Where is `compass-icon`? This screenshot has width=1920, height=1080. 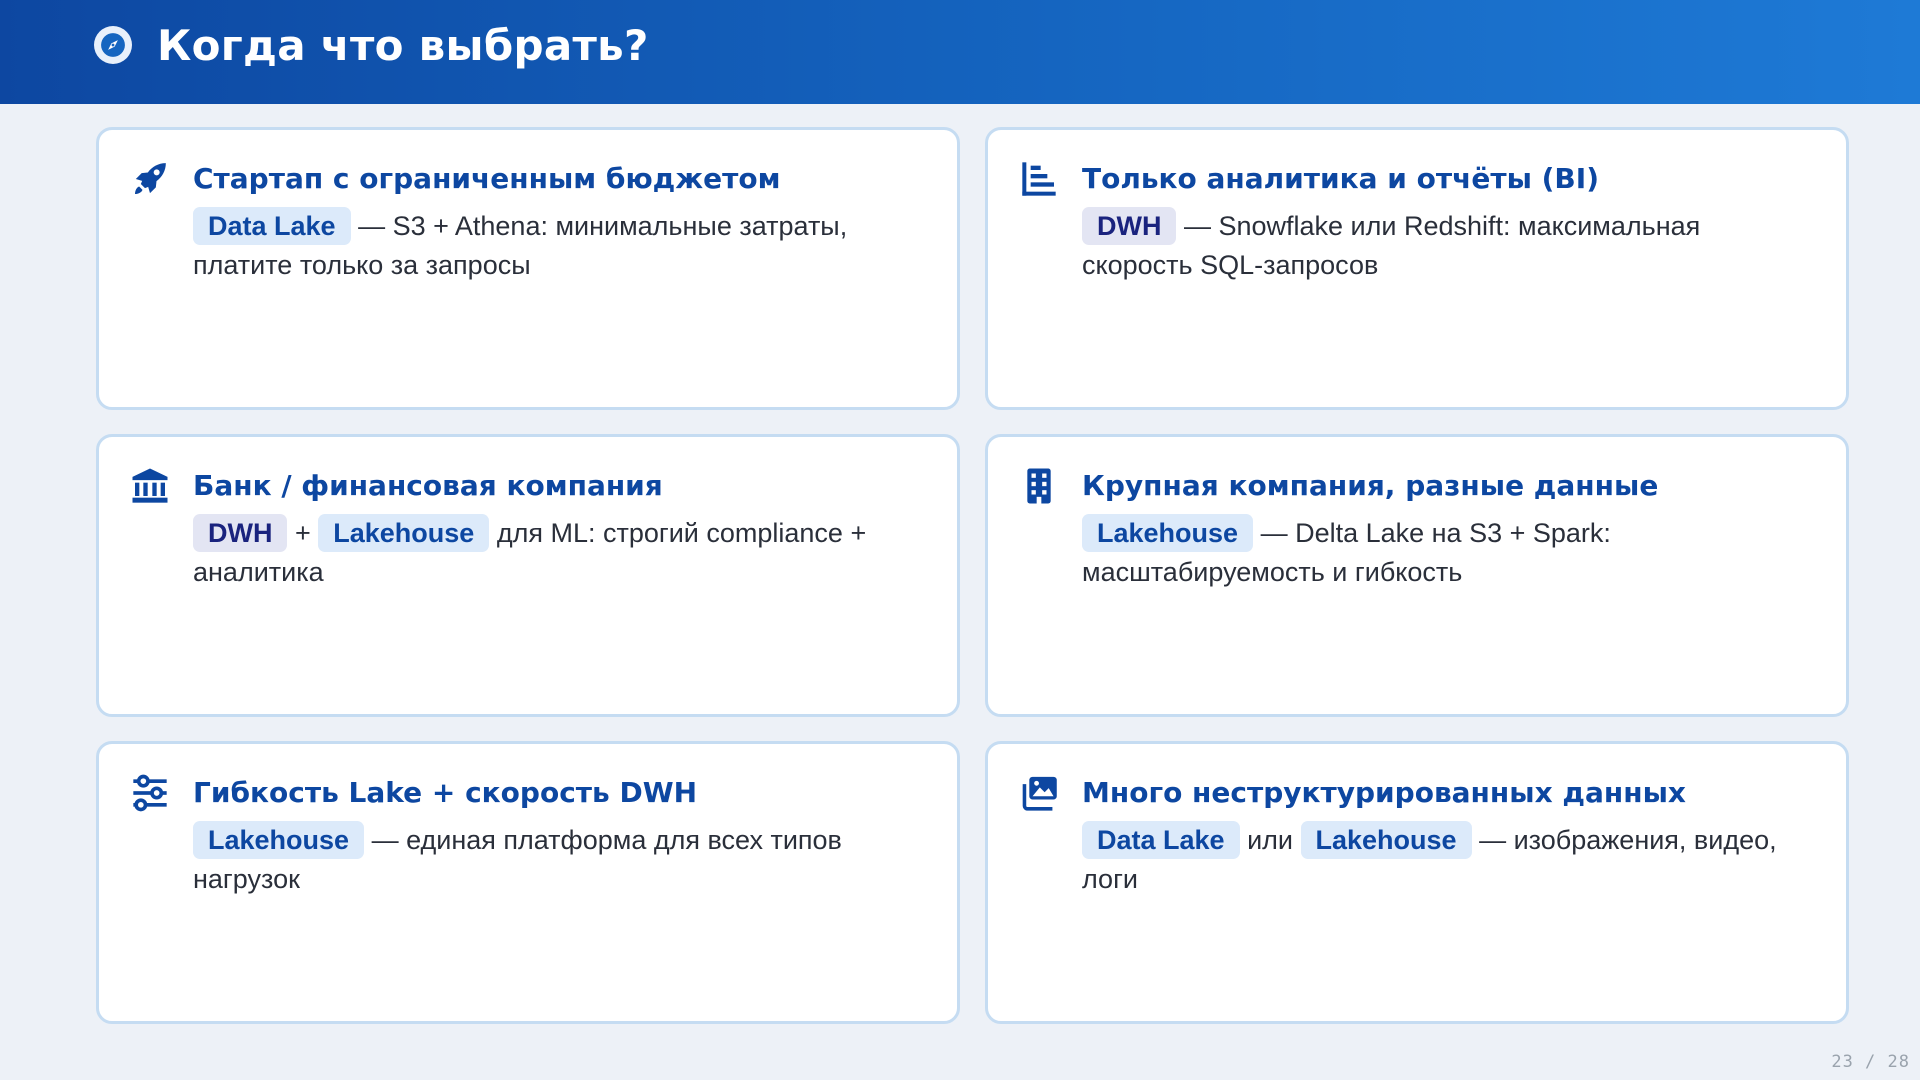 compass-icon is located at coordinates (113, 45).